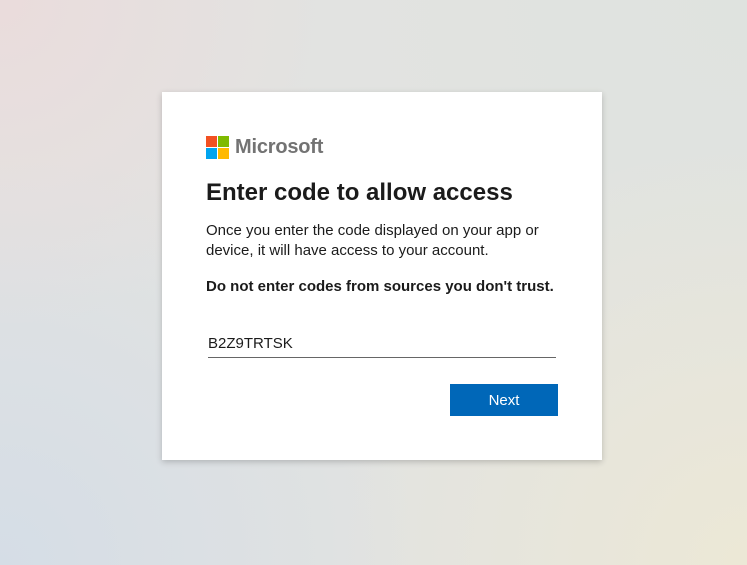 This screenshot has height=565, width=747. I want to click on microsoft-logo: Microsoft, so click(264, 147).